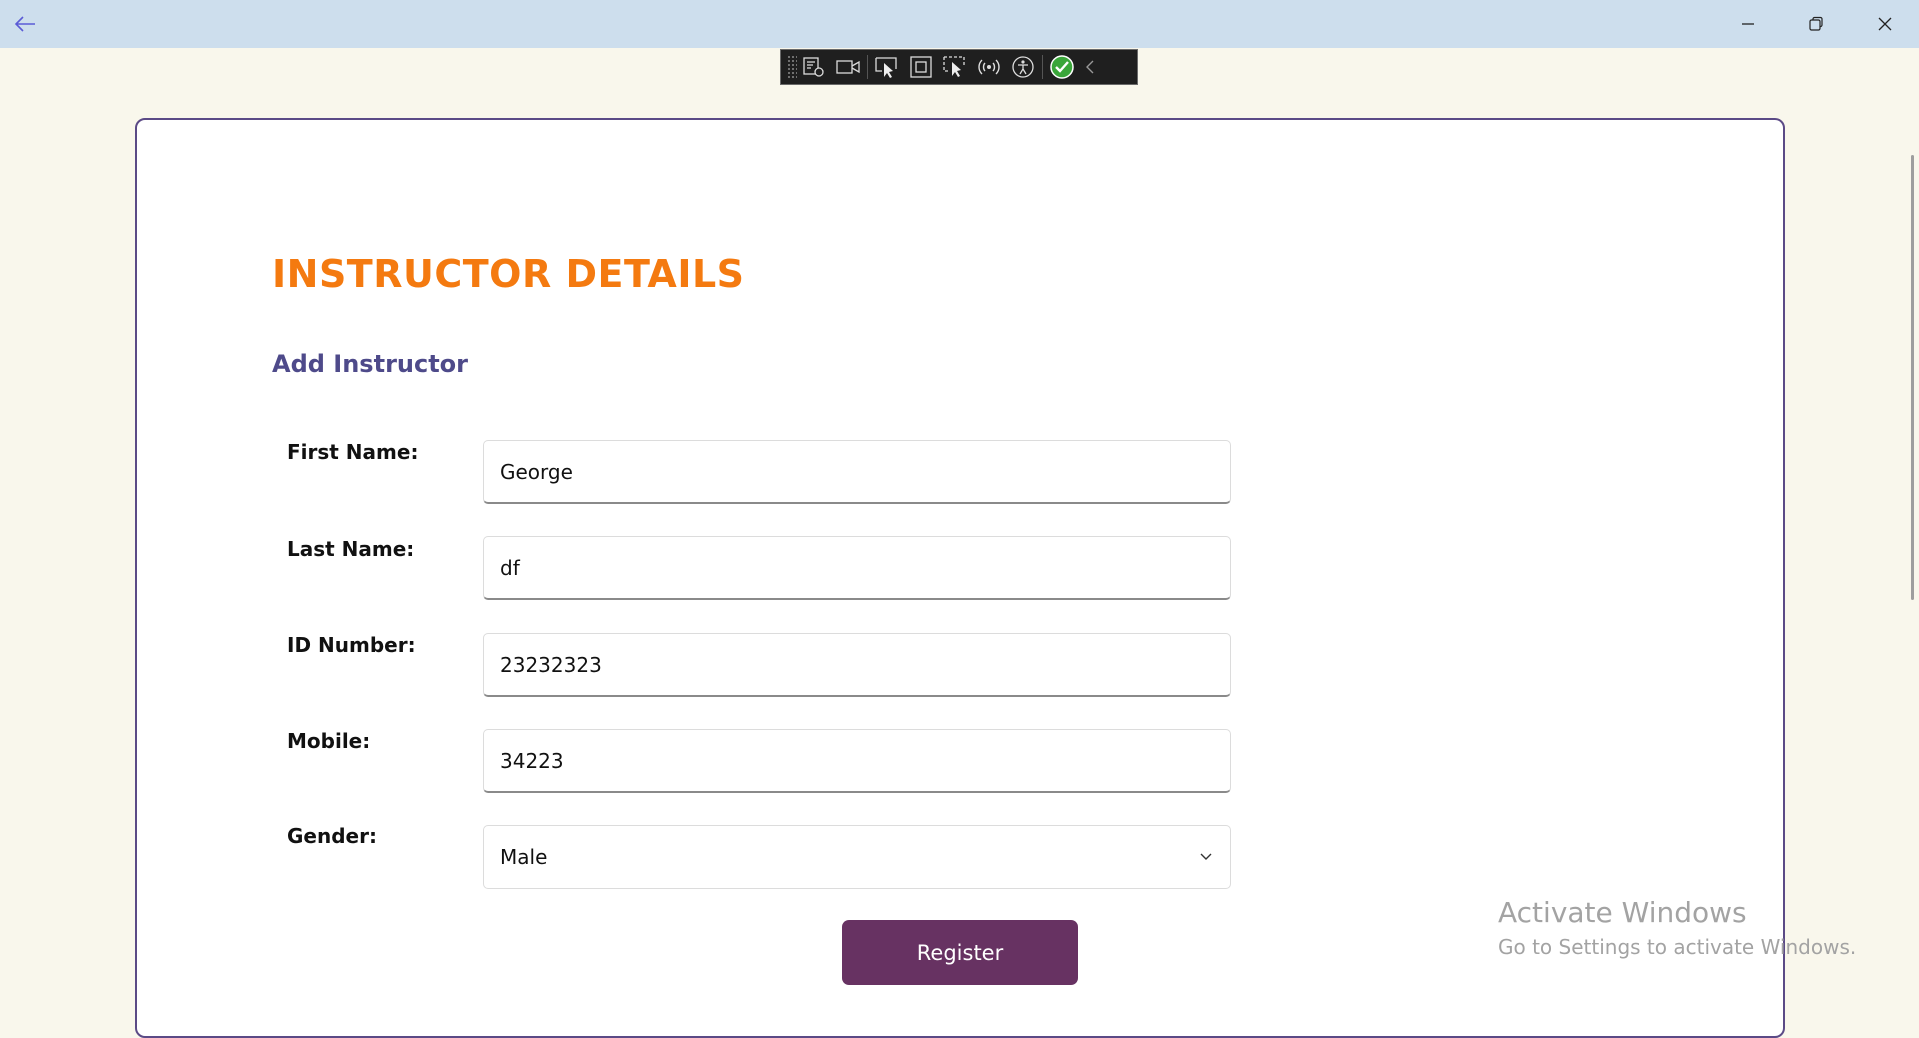 This screenshot has width=1919, height=1038. Describe the element at coordinates (959, 24) in the screenshot. I see `window-titlebar` at that location.